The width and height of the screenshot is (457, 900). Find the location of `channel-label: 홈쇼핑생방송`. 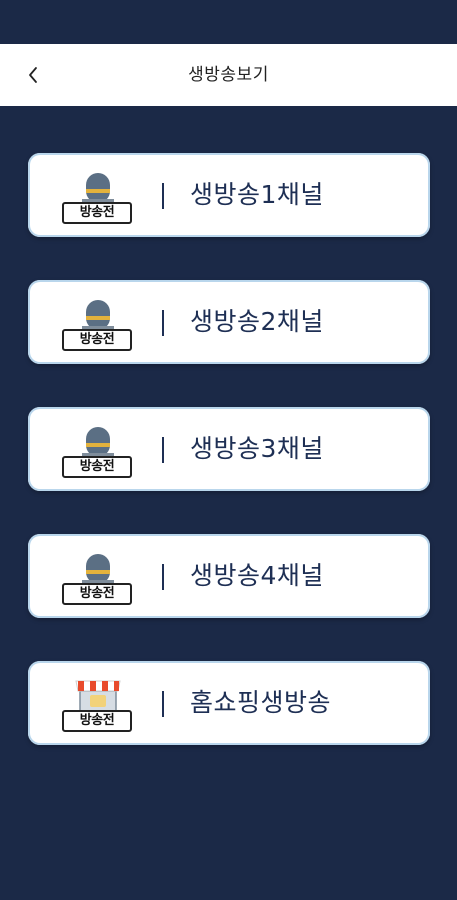

channel-label: 홈쇼핑생방송 is located at coordinates (261, 702).